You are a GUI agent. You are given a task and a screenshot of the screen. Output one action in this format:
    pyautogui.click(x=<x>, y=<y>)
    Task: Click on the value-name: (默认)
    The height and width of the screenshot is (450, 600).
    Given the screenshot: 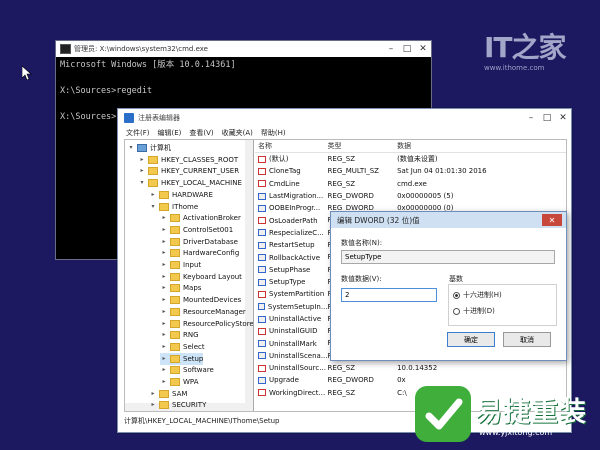 What is the action you would take?
    pyautogui.click(x=279, y=159)
    